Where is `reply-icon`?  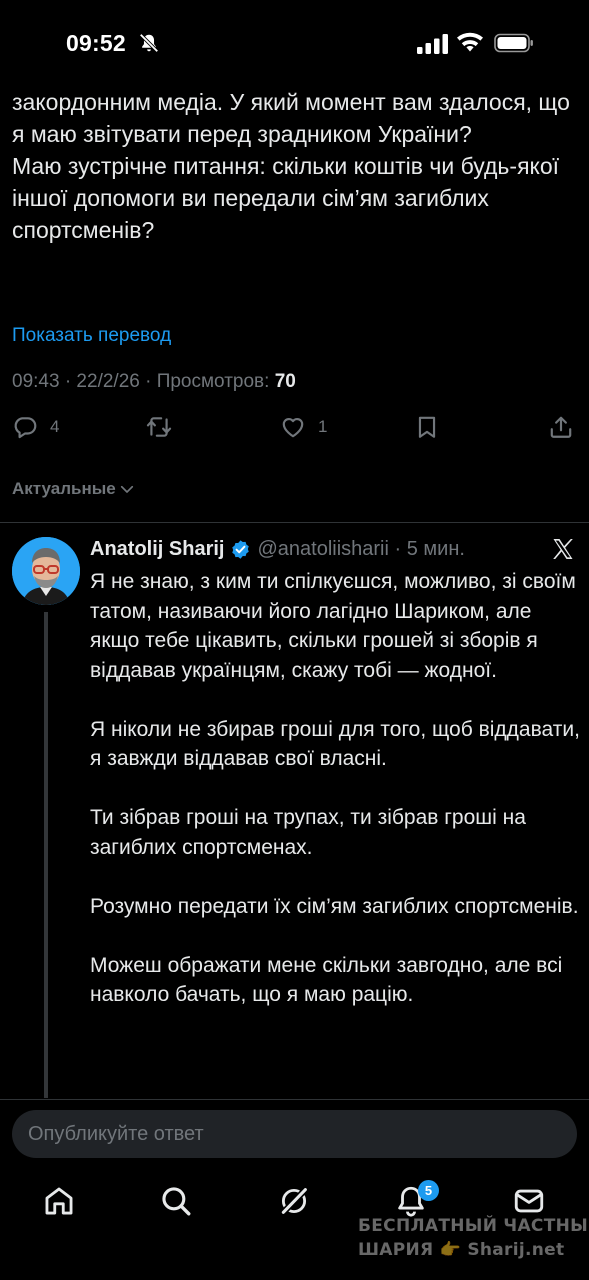 reply-icon is located at coordinates (25, 428).